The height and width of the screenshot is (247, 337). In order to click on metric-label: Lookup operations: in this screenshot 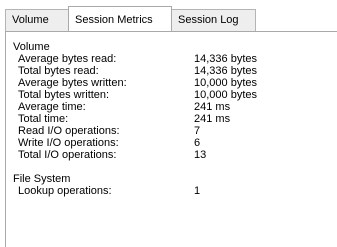, I will do `click(65, 191)`.